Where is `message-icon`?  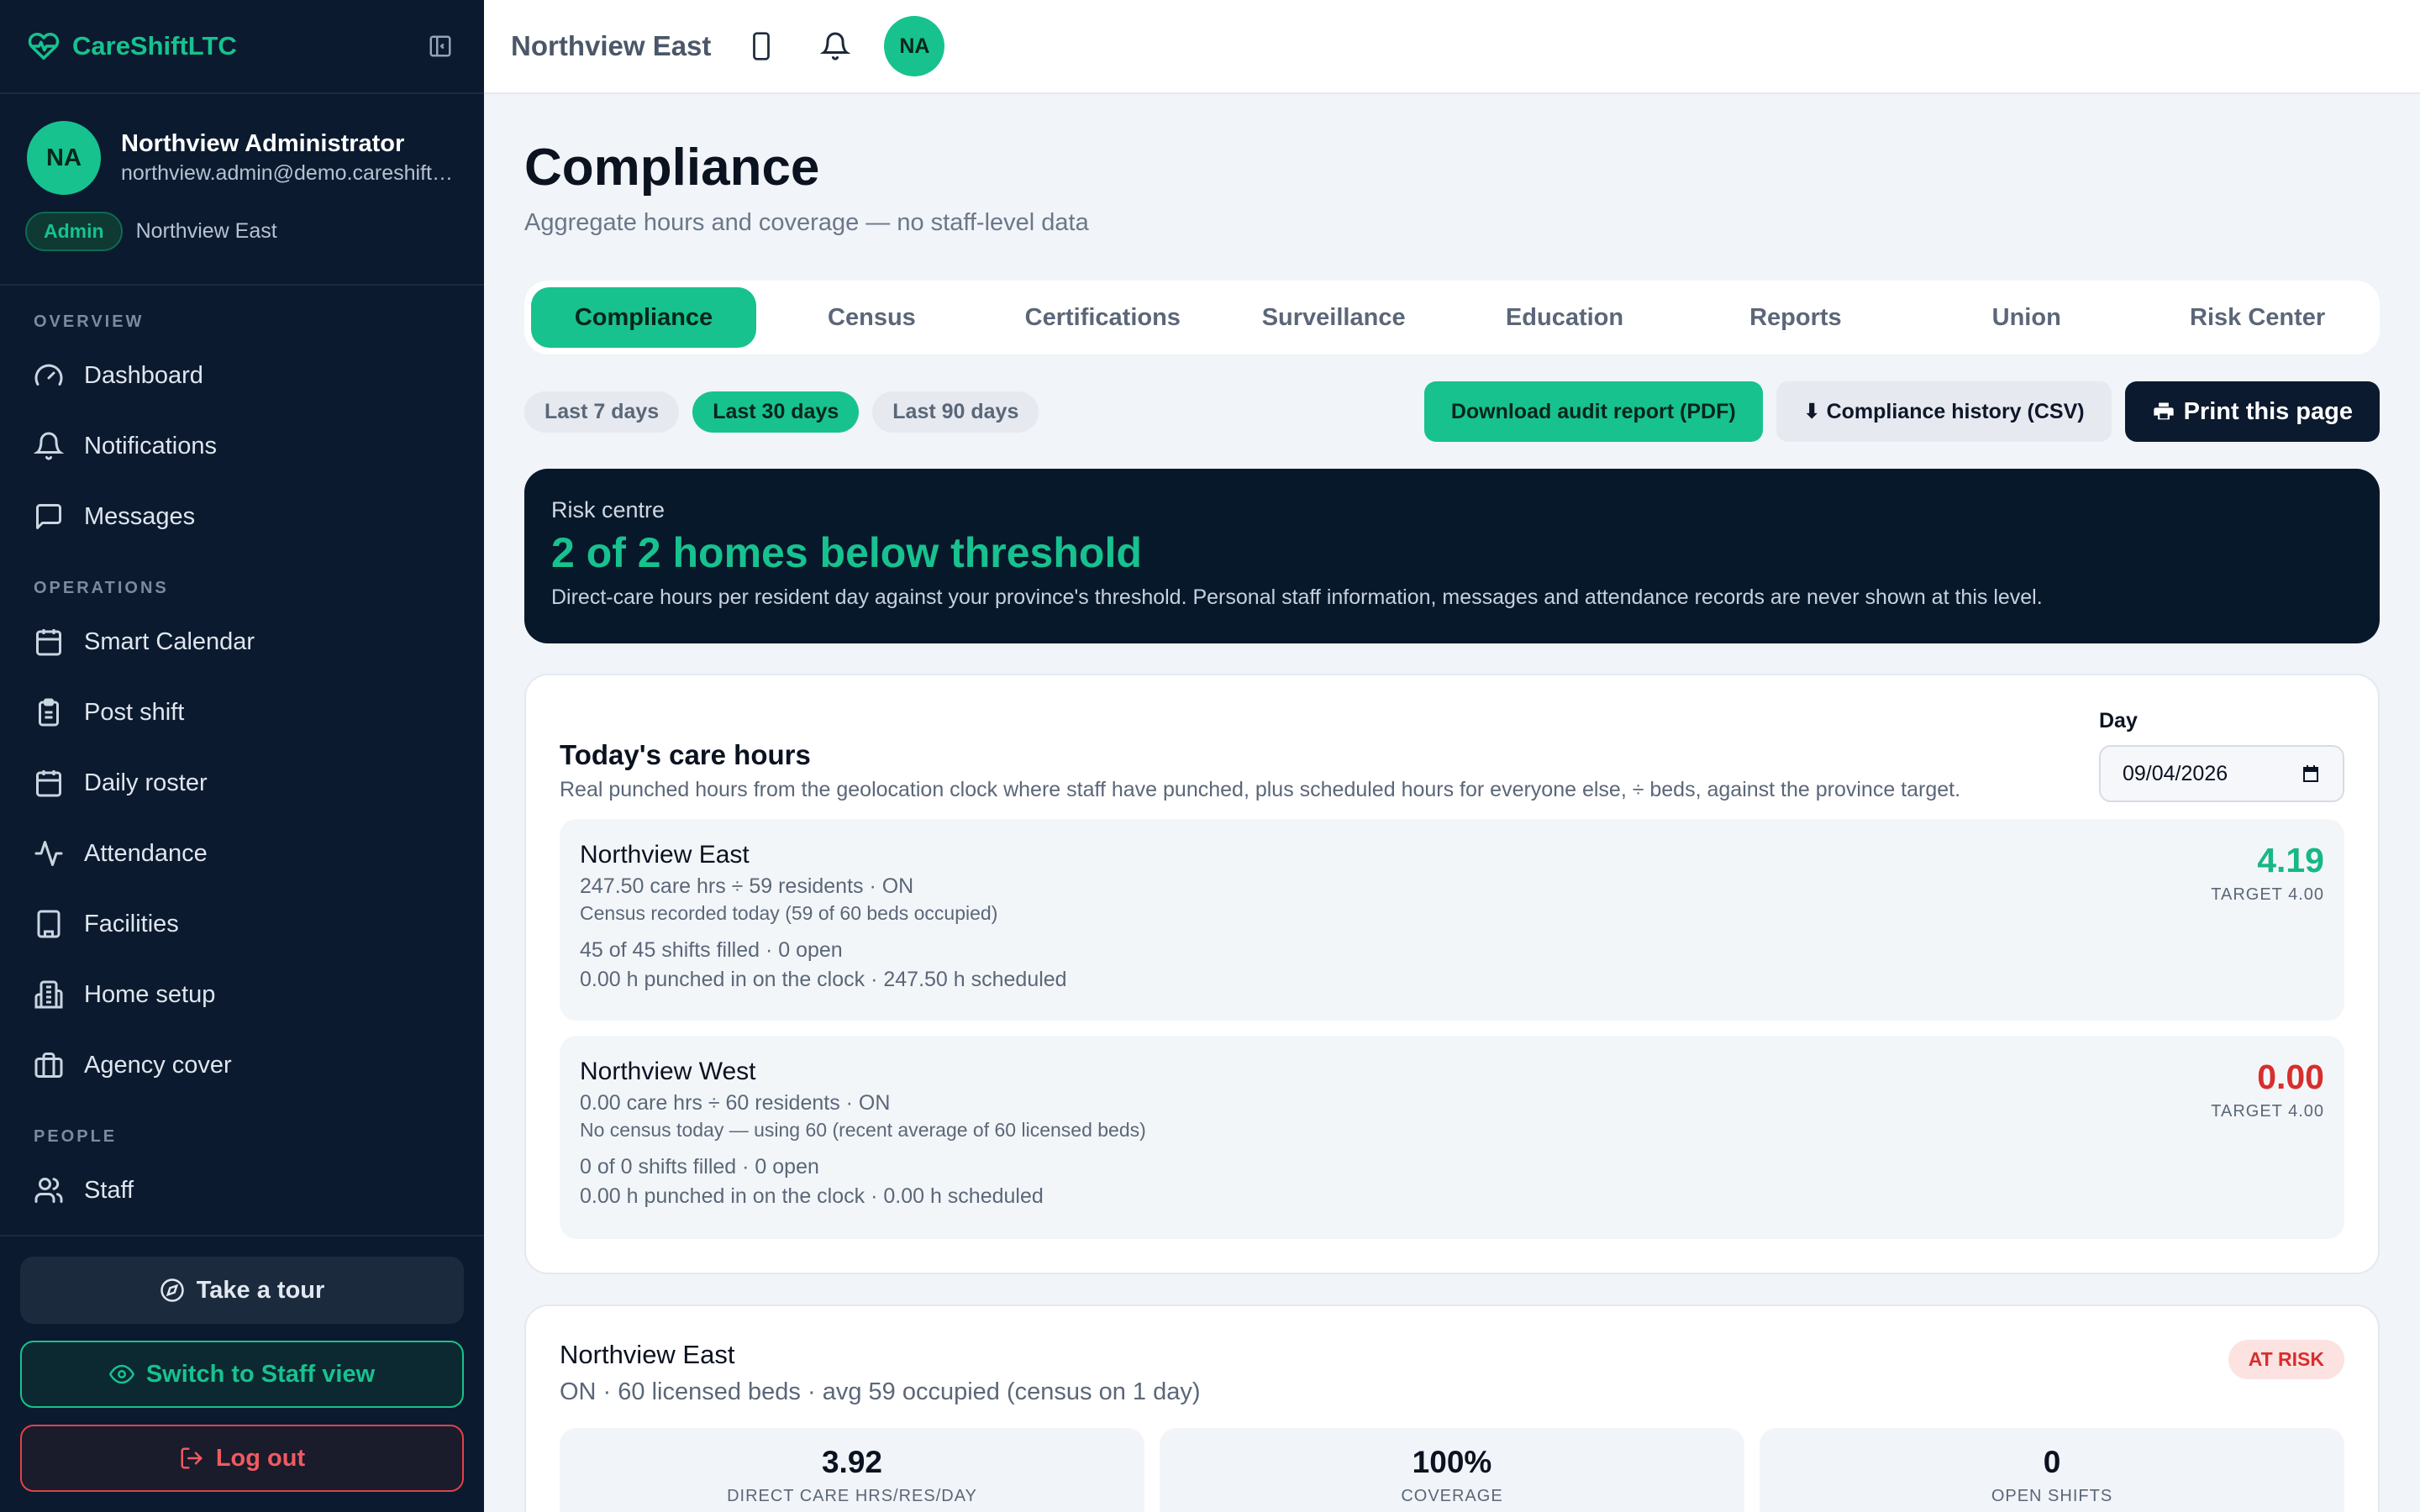 message-icon is located at coordinates (49, 516).